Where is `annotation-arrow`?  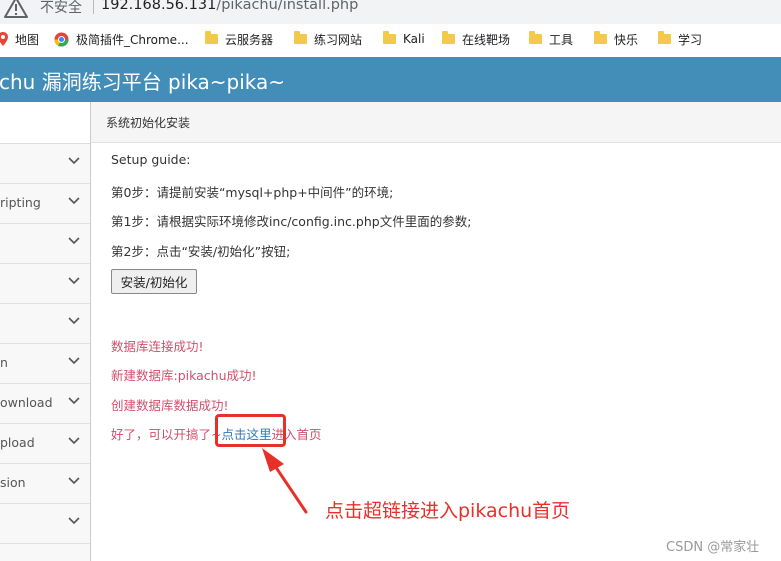 annotation-arrow is located at coordinates (285, 481).